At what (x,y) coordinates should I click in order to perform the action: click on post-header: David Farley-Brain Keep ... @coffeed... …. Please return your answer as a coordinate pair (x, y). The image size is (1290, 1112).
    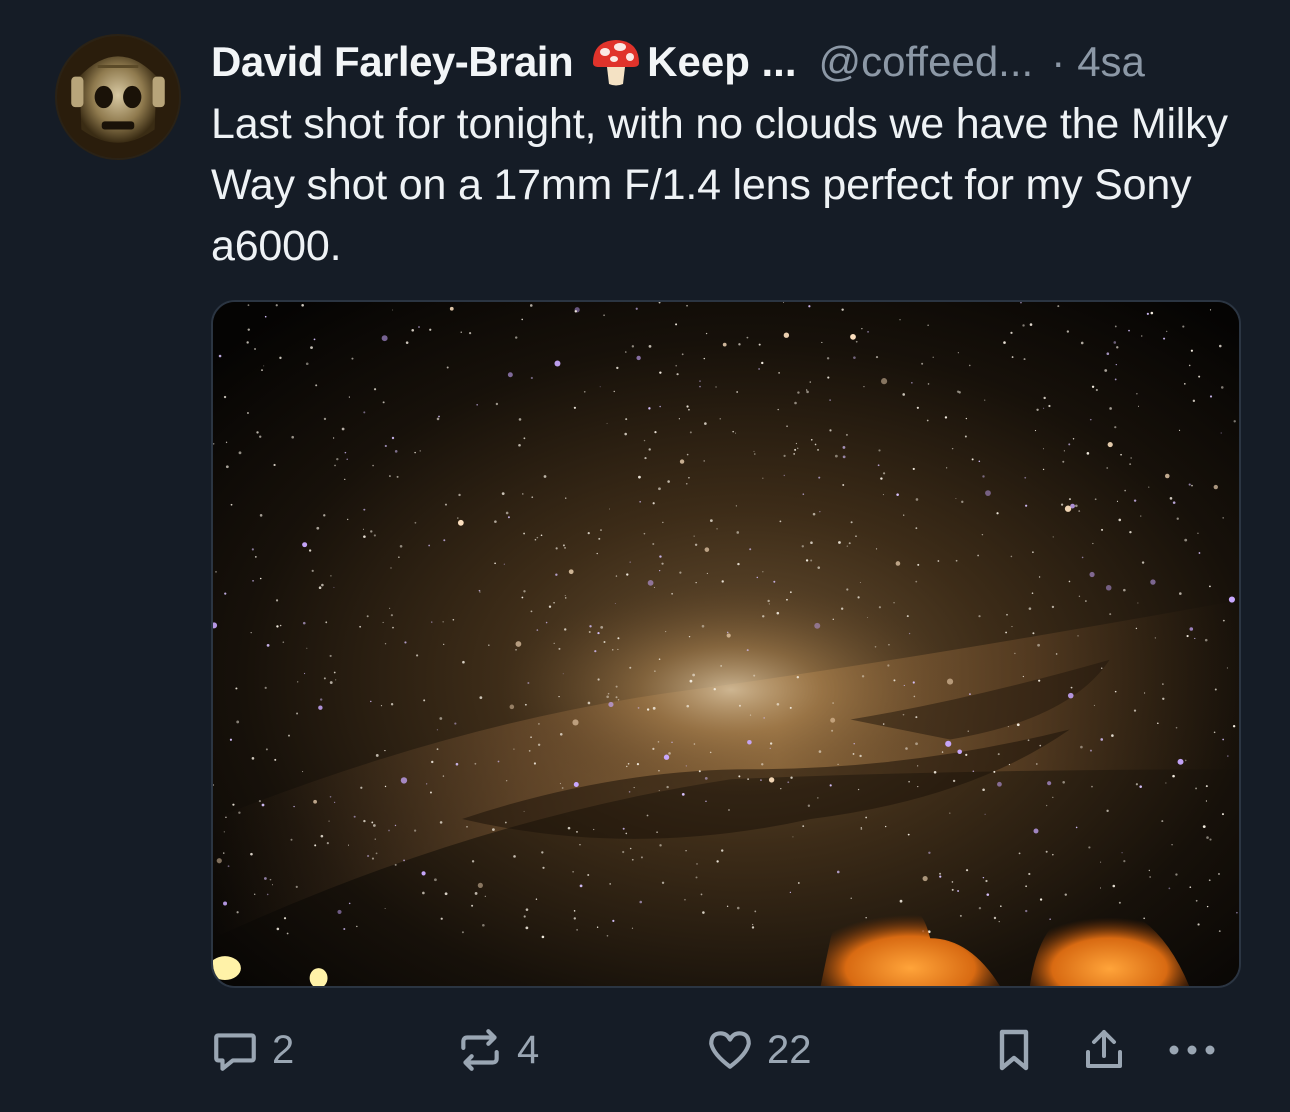
    Looking at the image, I should click on (731, 62).